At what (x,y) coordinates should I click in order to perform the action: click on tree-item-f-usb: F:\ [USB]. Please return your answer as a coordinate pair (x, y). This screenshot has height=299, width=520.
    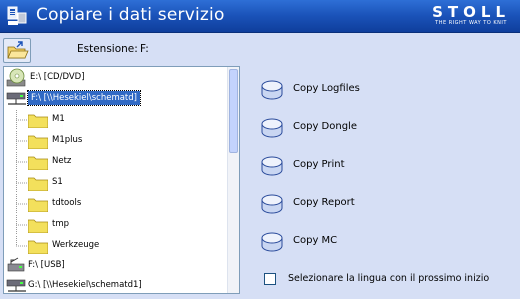
    Looking at the image, I should click on (116, 266).